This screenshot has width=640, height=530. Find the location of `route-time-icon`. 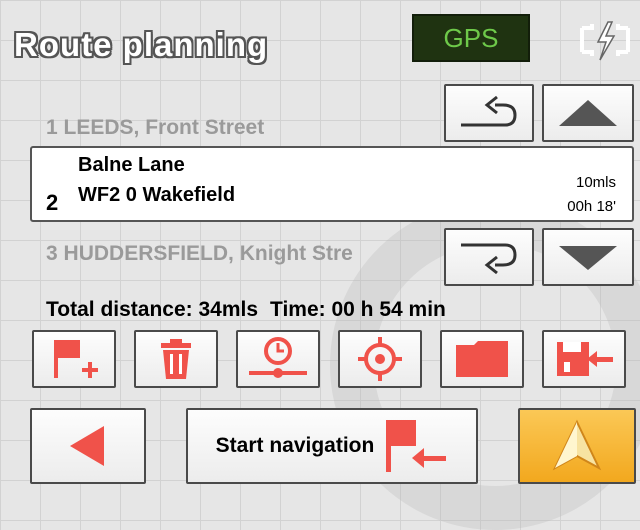

route-time-icon is located at coordinates (278, 357).